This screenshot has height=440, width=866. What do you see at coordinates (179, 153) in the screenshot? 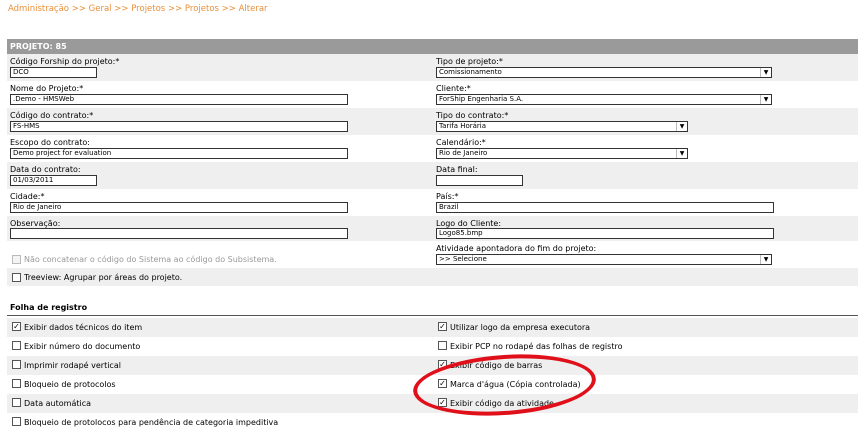
I see `escopo-contrato-input: Demo project for evaluation` at bounding box center [179, 153].